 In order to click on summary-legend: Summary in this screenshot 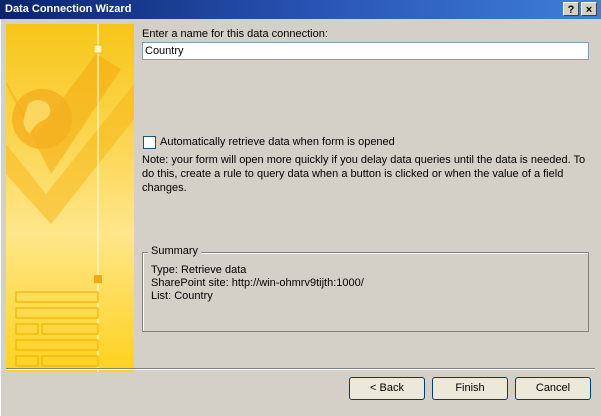, I will do `click(175, 251)`.